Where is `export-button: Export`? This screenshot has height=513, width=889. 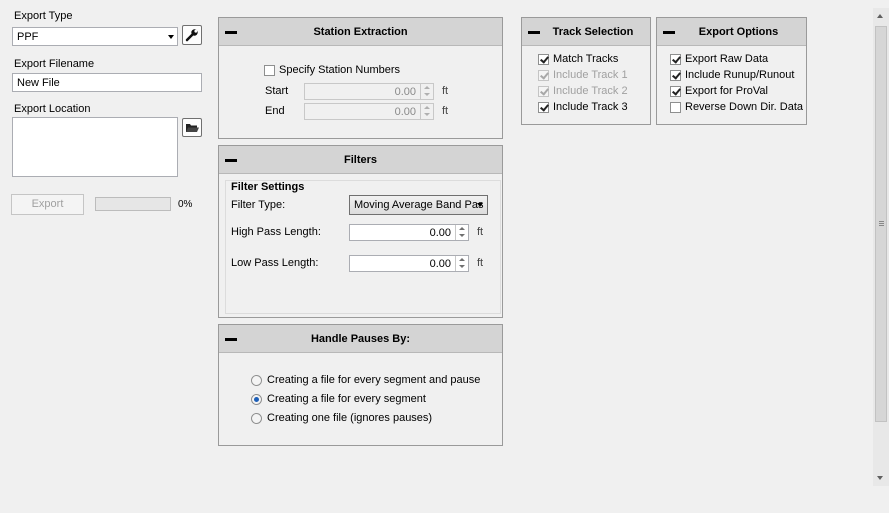
export-button: Export is located at coordinates (47, 204).